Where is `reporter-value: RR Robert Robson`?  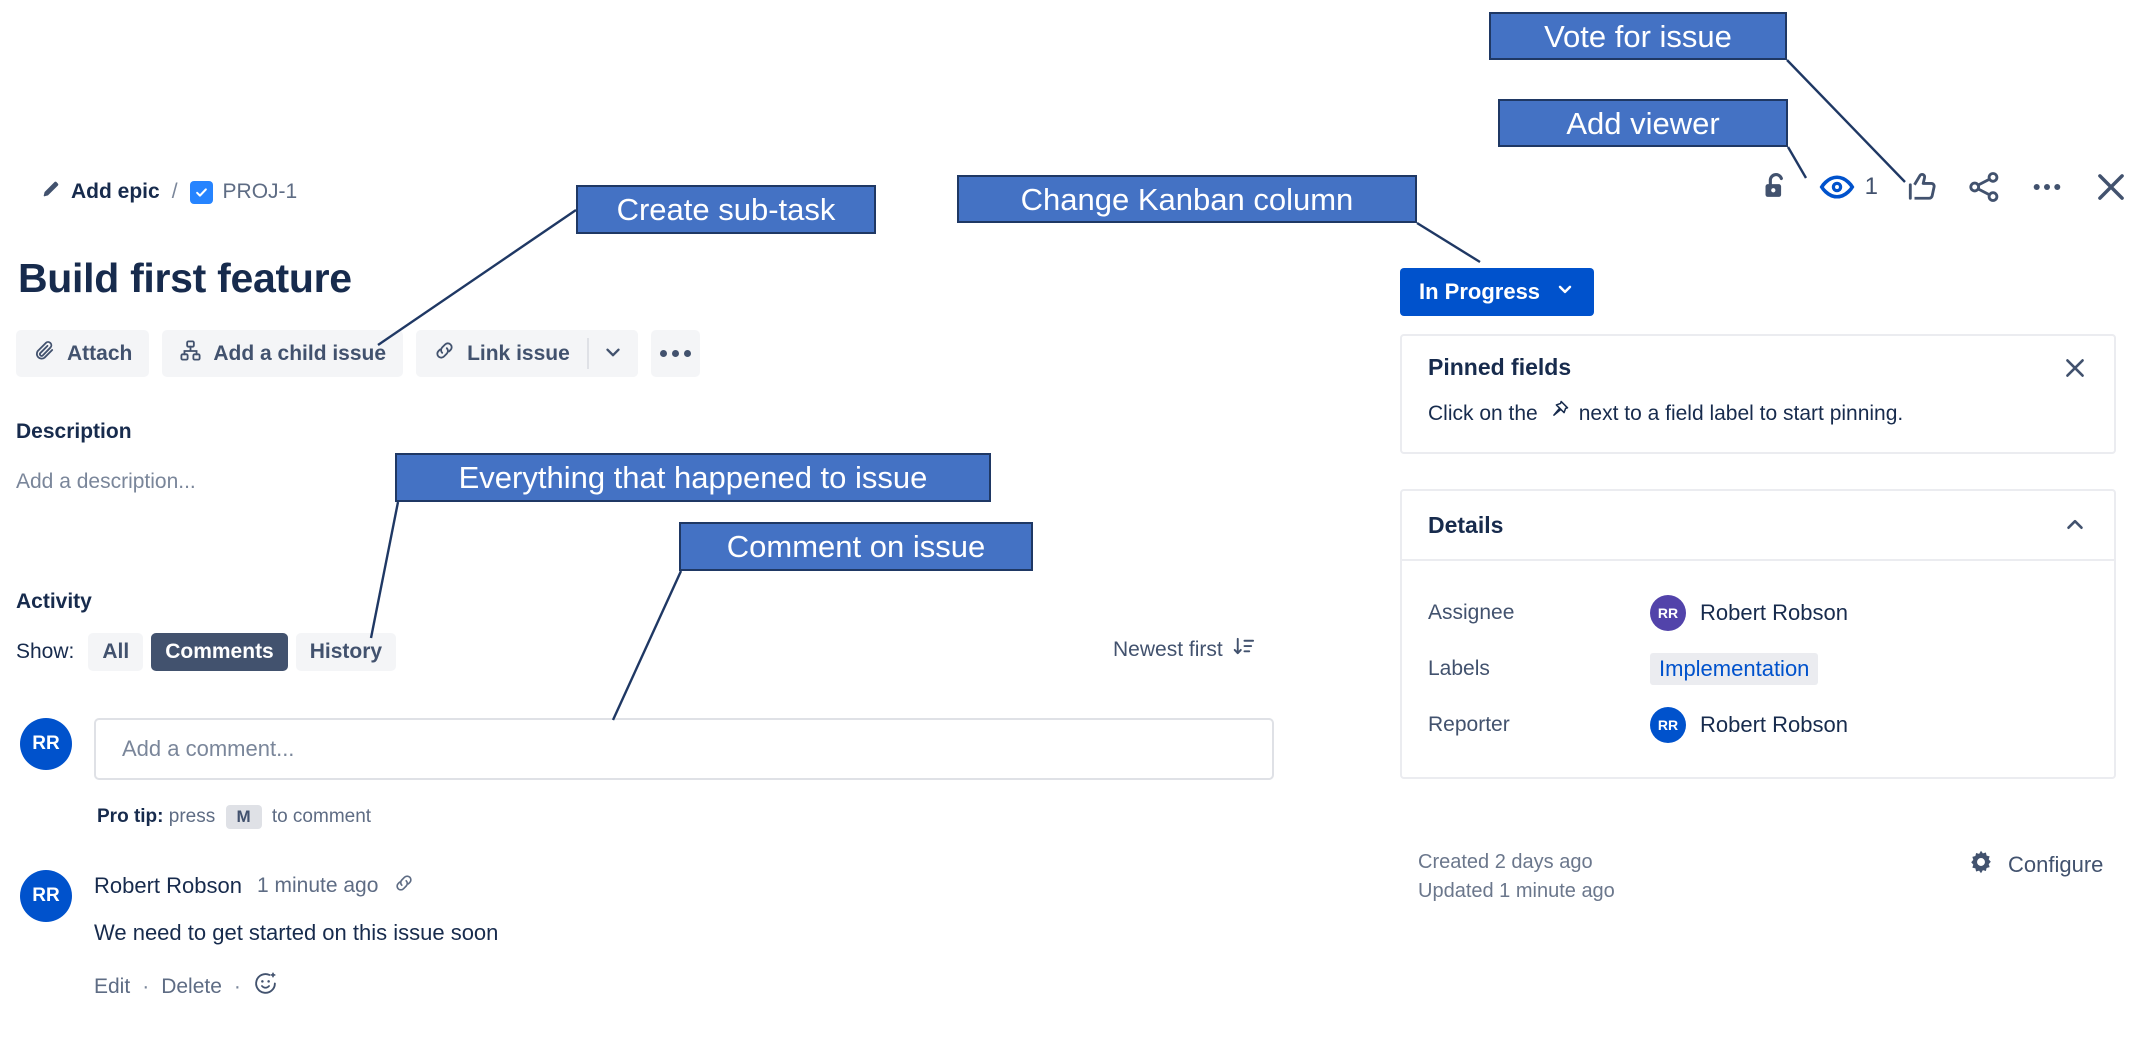
reporter-value: RR Robert Robson is located at coordinates (1749, 725).